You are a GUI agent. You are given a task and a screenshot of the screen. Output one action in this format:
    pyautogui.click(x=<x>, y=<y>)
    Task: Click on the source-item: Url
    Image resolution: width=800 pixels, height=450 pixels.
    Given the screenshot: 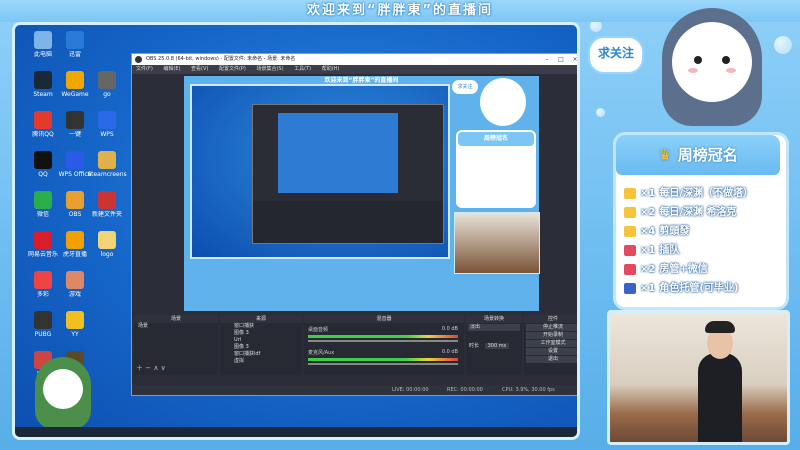 What is the action you would take?
    pyautogui.click(x=261, y=340)
    